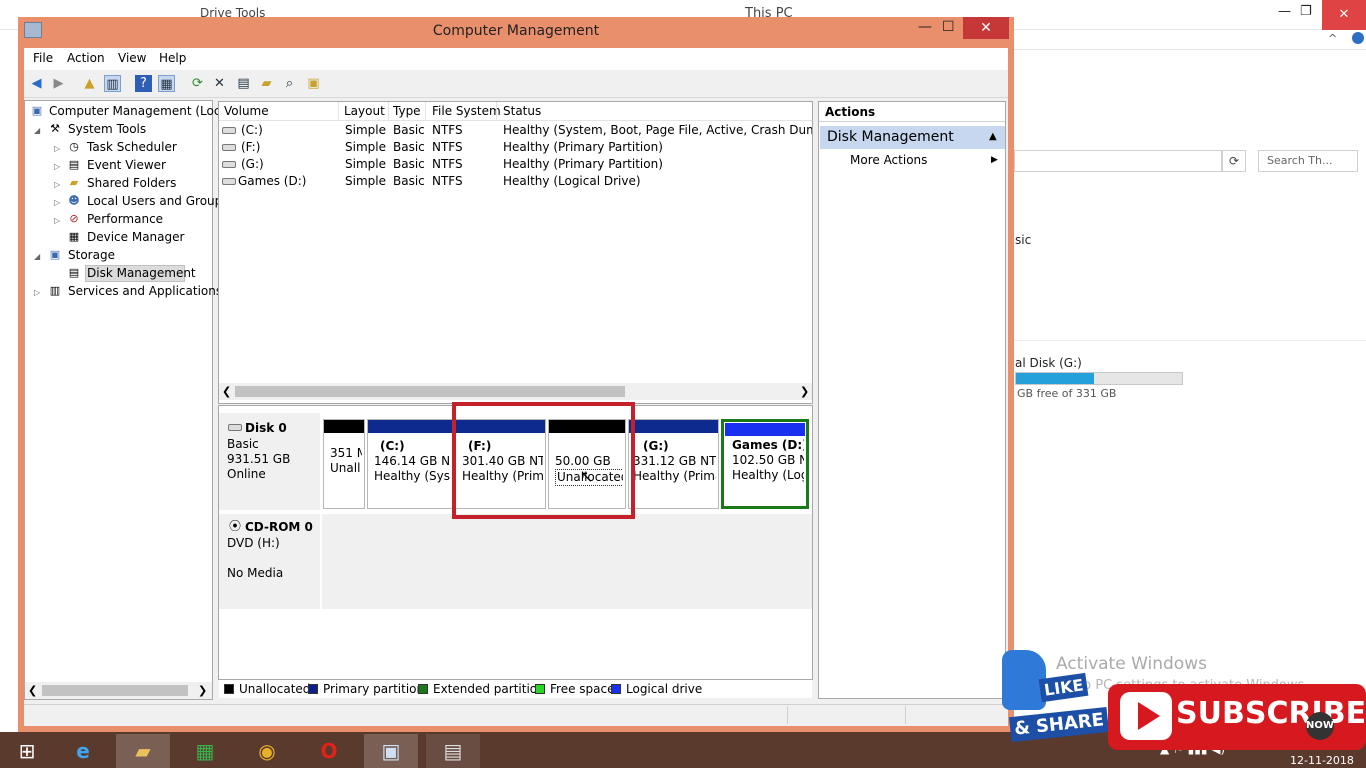  What do you see at coordinates (143, 751) in the screenshot?
I see `file-explorer-icon: ▰` at bounding box center [143, 751].